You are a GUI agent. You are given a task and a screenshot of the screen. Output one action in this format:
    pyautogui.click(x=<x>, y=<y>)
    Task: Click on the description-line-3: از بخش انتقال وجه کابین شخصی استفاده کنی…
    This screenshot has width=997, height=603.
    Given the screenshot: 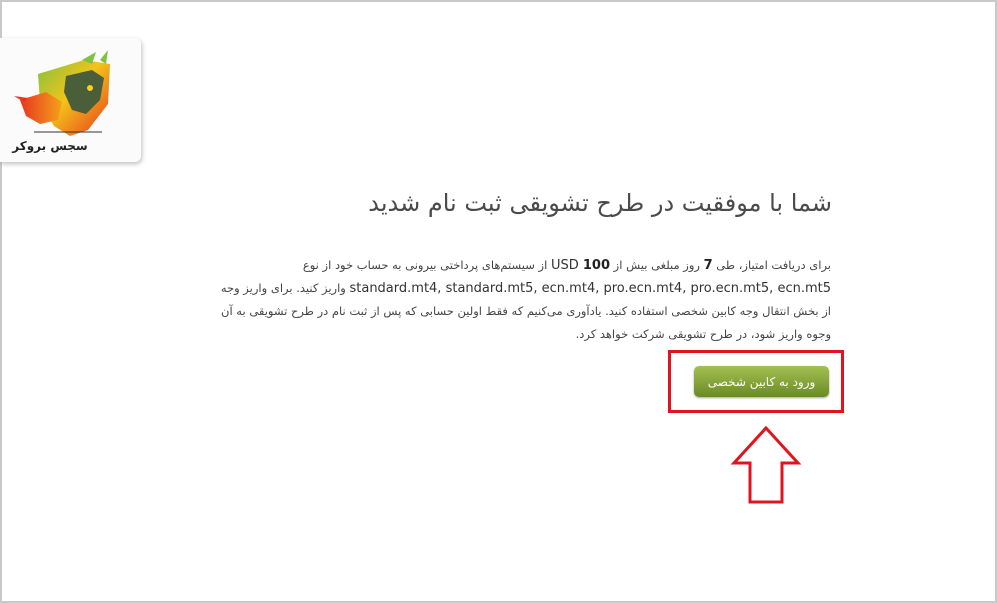 What is the action you would take?
    pyautogui.click(x=526, y=311)
    